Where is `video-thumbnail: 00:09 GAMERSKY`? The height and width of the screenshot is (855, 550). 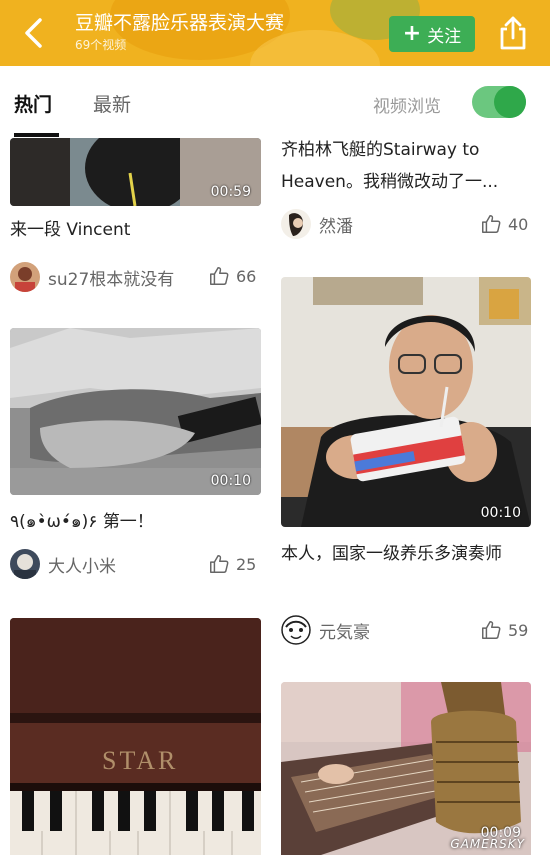
video-thumbnail: 00:09 GAMERSKY is located at coordinates (406, 768).